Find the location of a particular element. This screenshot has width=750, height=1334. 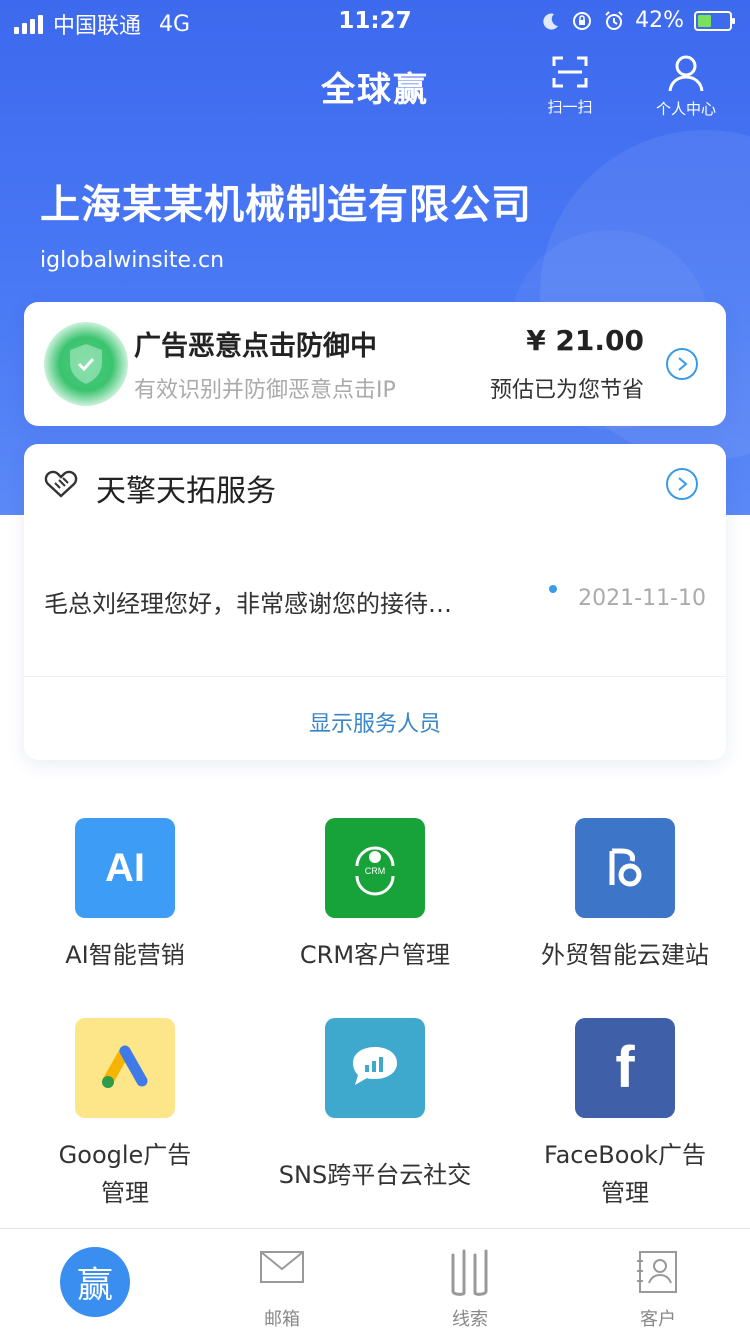

app-label: Google广告 管理 is located at coordinates (125, 1174).